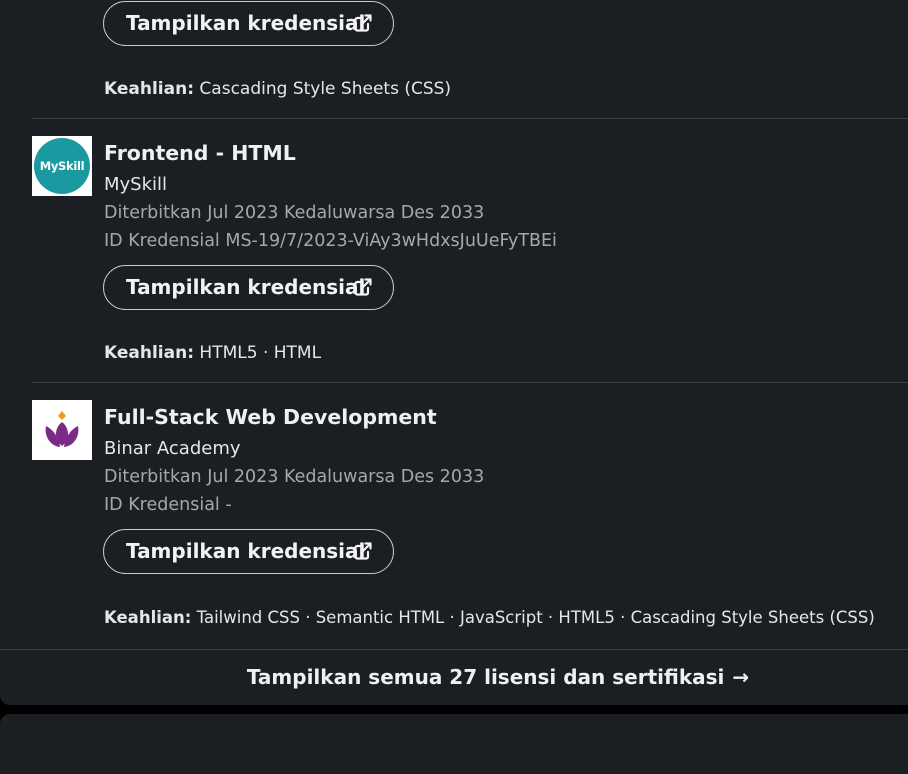  What do you see at coordinates (325, 89) in the screenshot?
I see `skills-list: Cascading Style Sheets (CSS)` at bounding box center [325, 89].